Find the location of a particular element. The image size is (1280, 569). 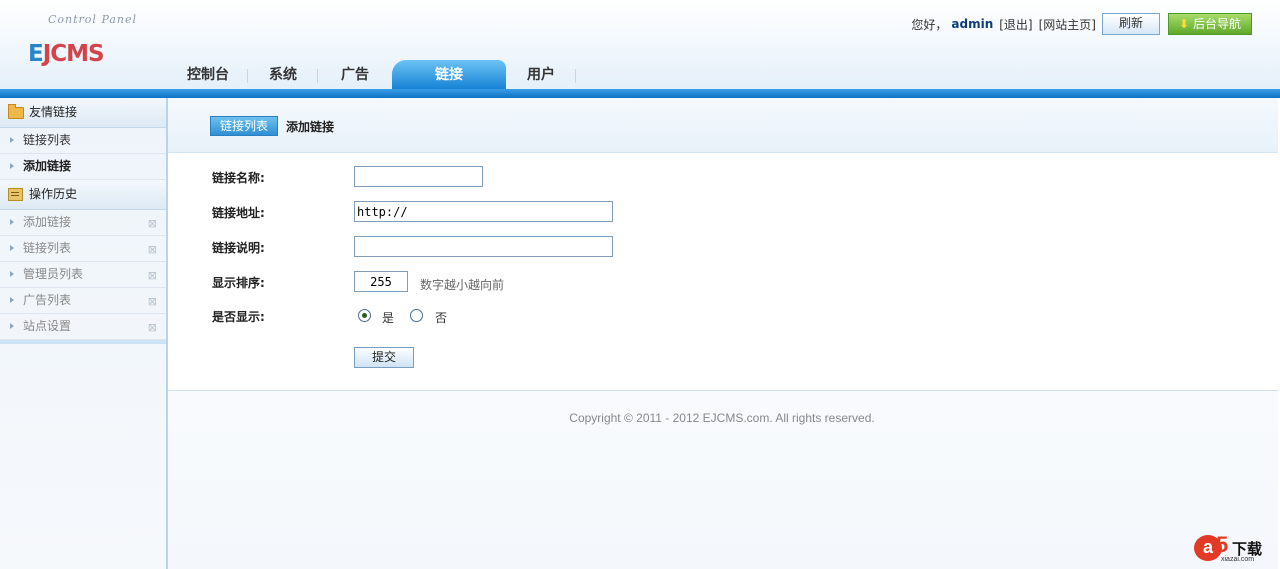

tab-links: 链接 is located at coordinates (449, 74).